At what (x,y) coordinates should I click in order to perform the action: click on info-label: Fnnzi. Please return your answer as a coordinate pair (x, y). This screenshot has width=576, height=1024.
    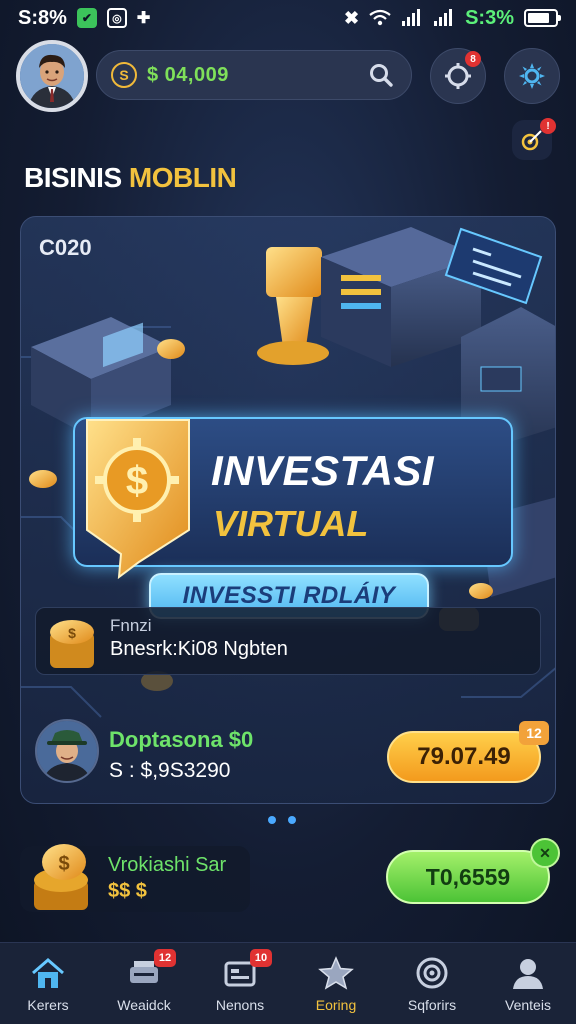
    Looking at the image, I should click on (131, 625).